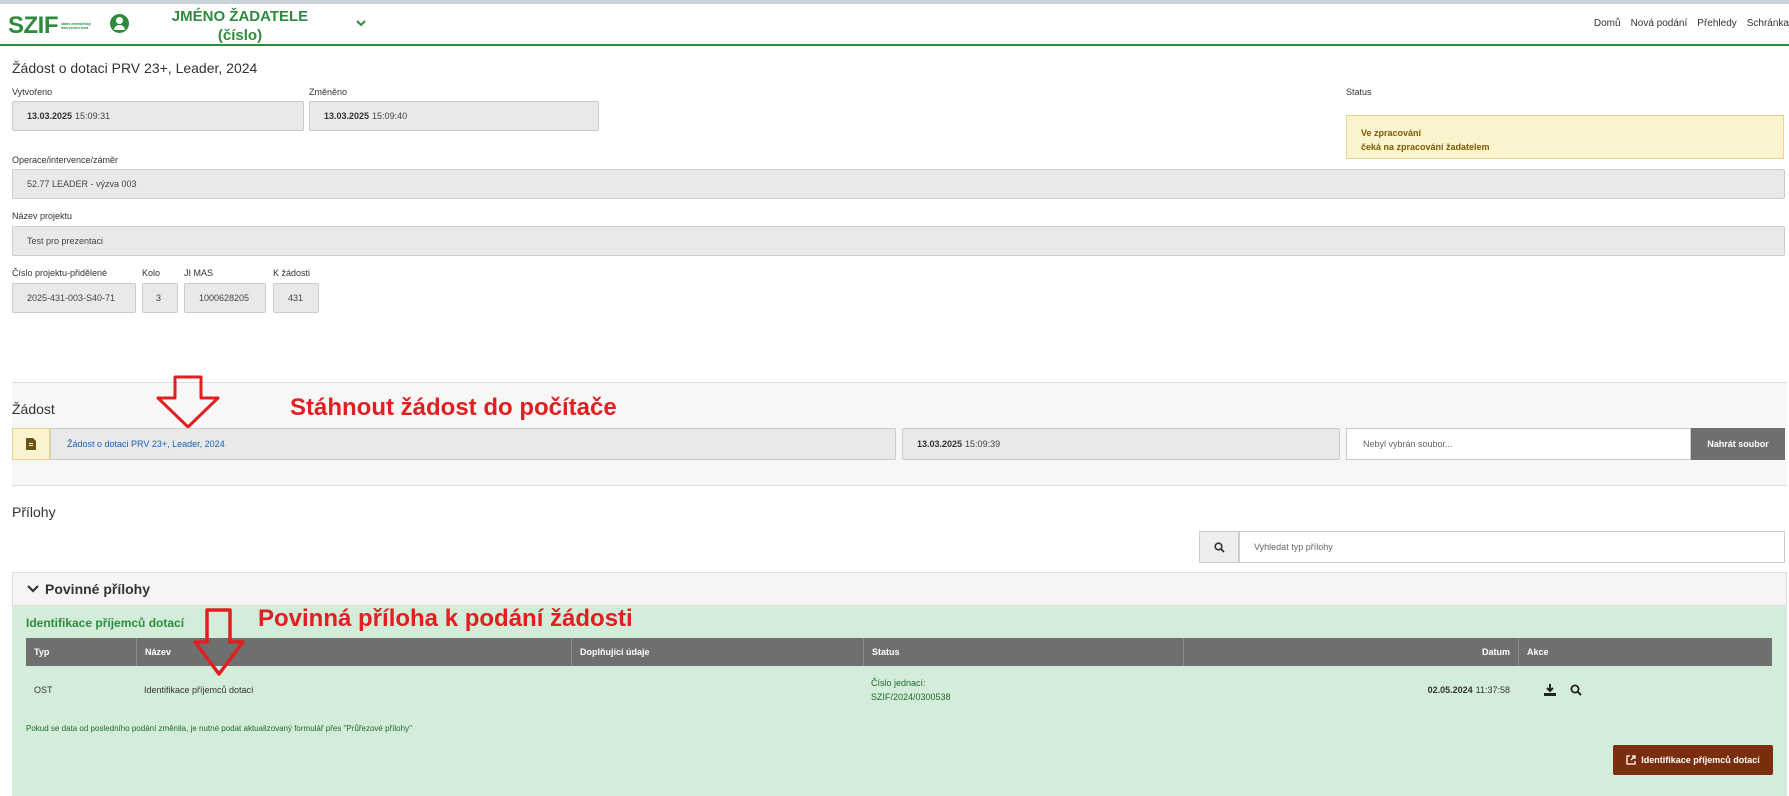  I want to click on row-datum-date: 02.05.2024, so click(1450, 690).